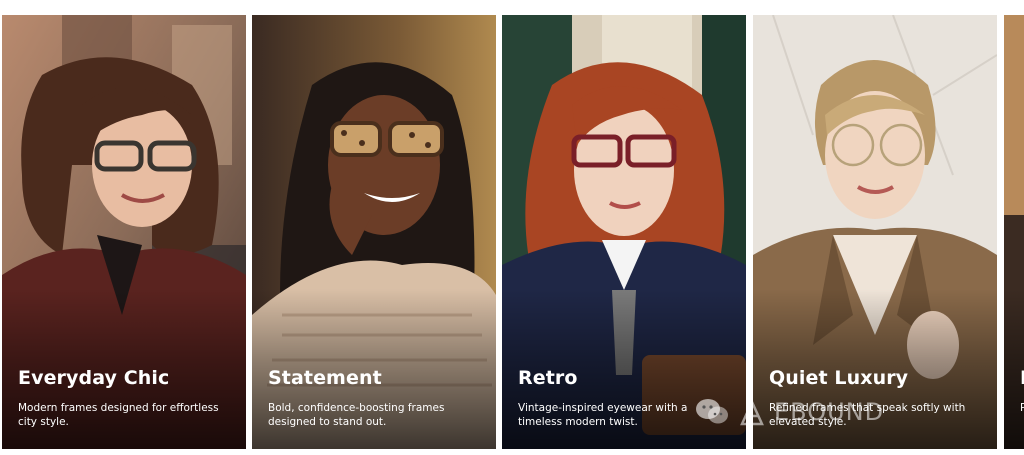 This screenshot has width=1024, height=455. Describe the element at coordinates (548, 378) in the screenshot. I see `card-title: Retro` at that location.